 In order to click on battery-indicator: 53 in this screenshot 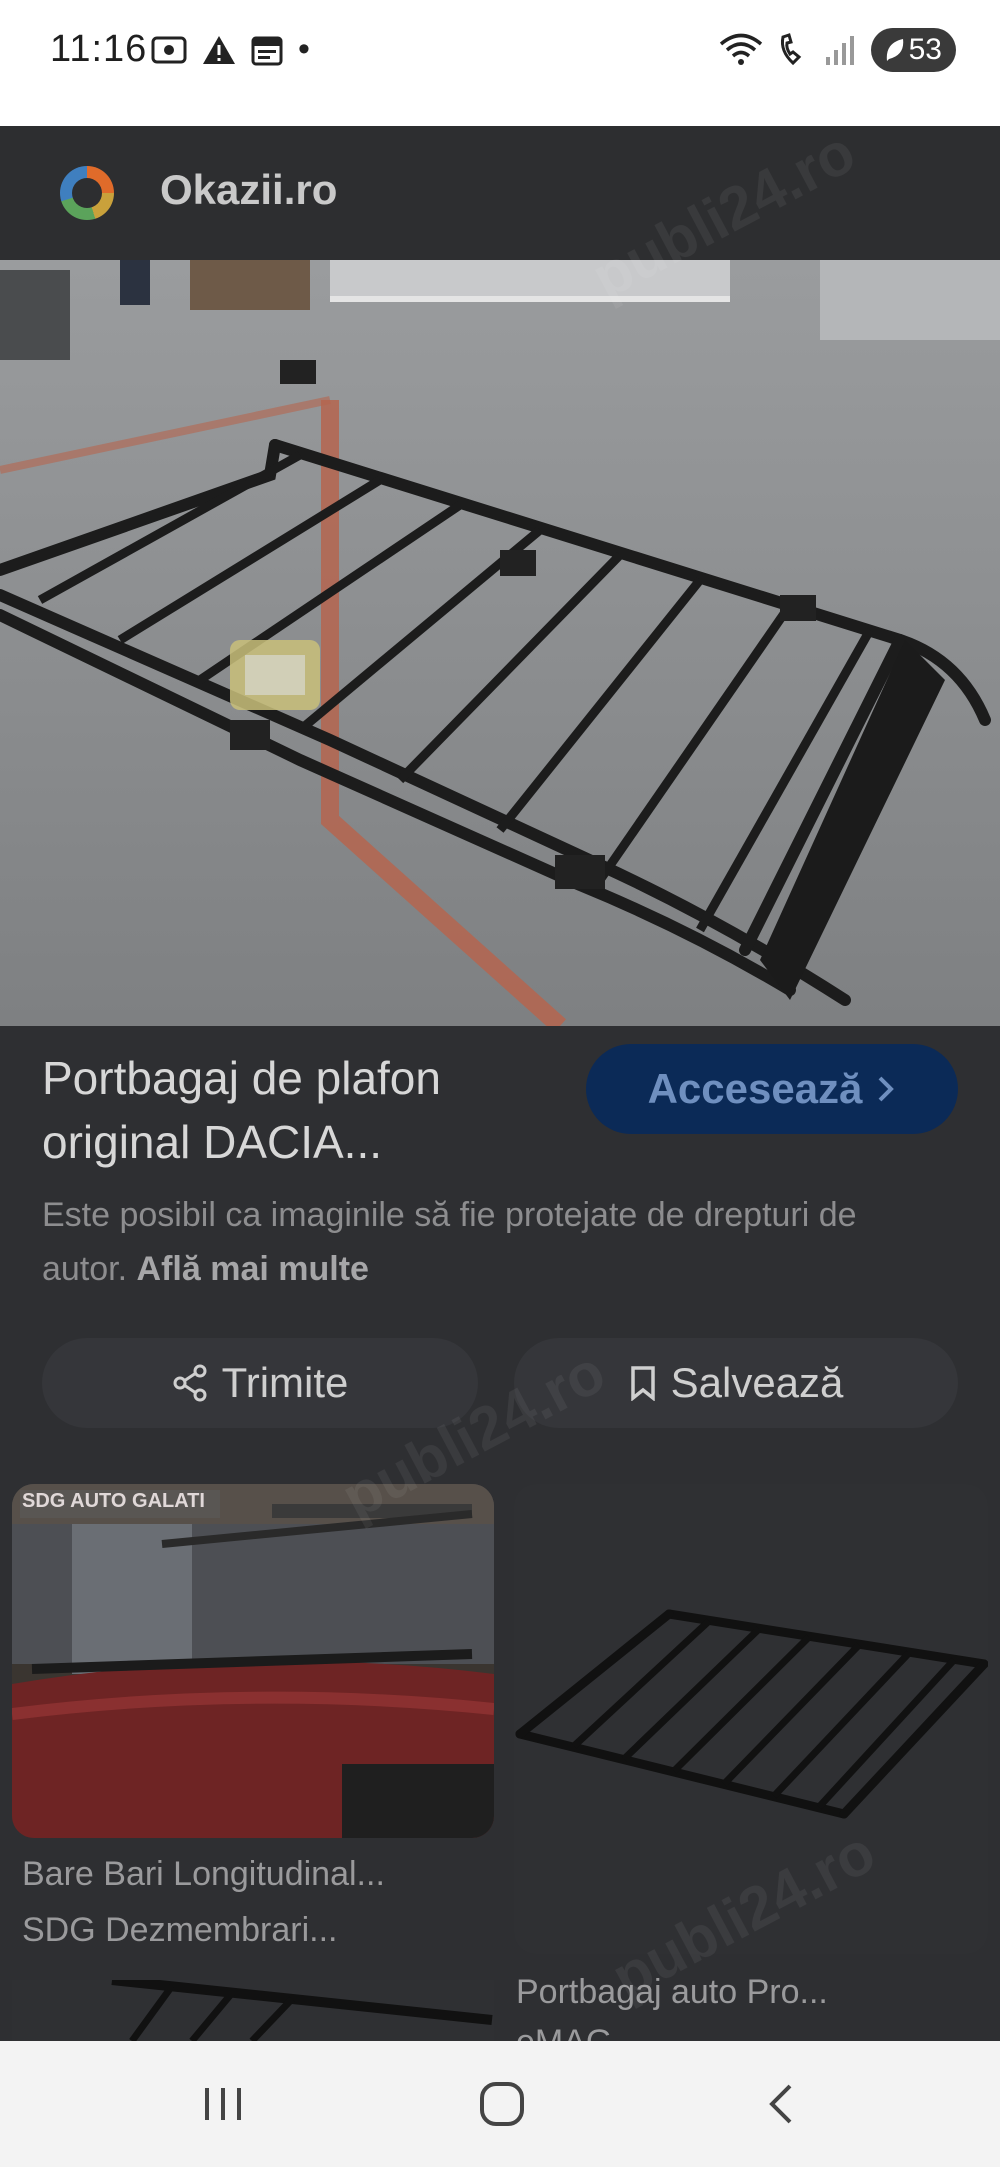, I will do `click(913, 50)`.